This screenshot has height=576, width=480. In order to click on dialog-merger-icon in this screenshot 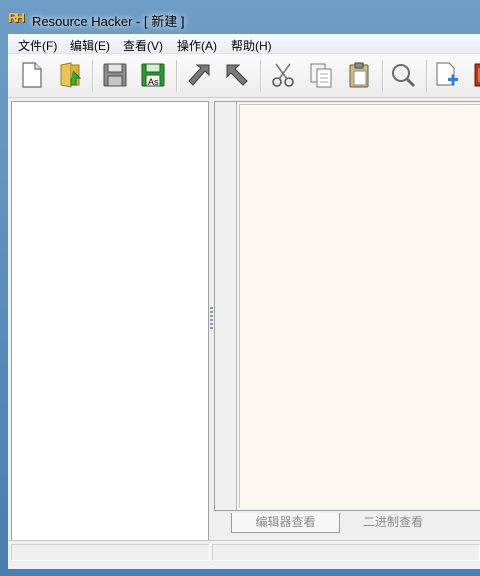, I will do `click(477, 75)`.